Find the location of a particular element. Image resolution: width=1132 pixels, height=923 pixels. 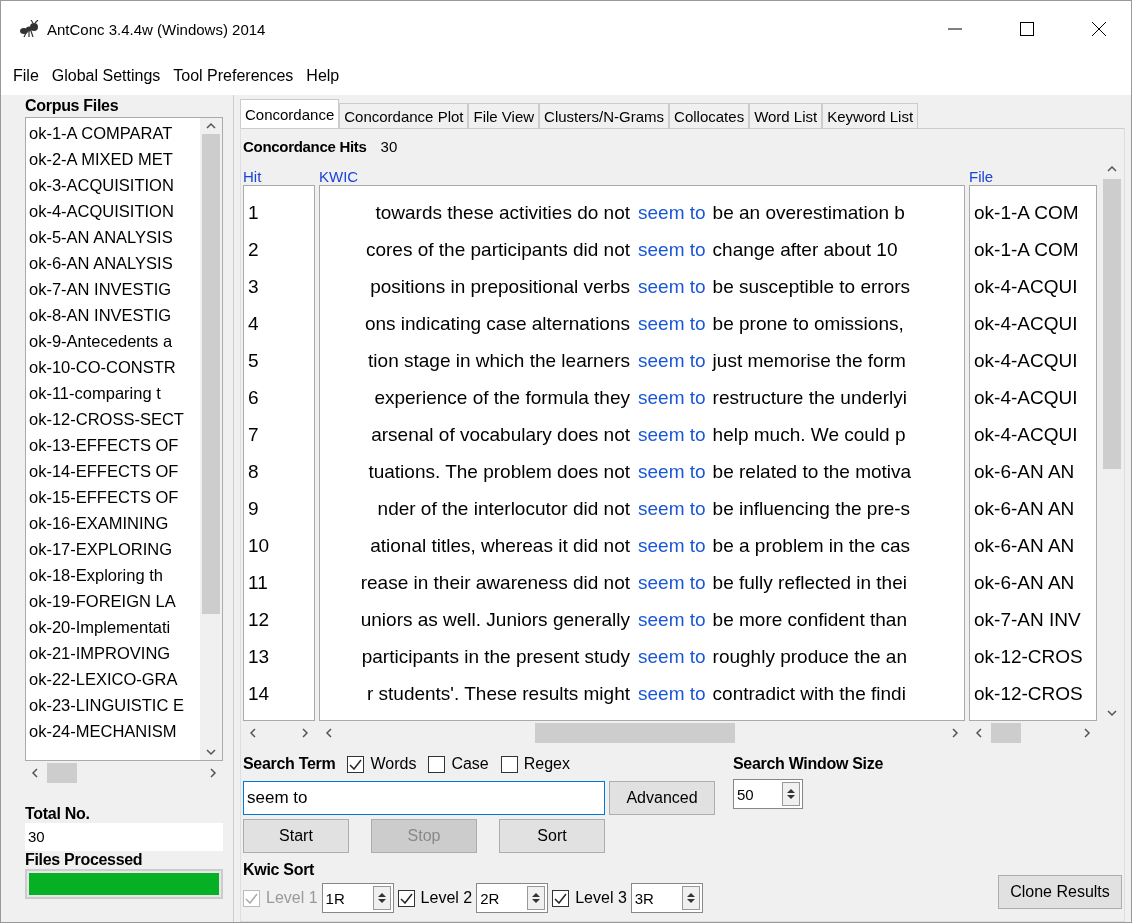

search-option-checkbox: Words is located at coordinates (382, 764).